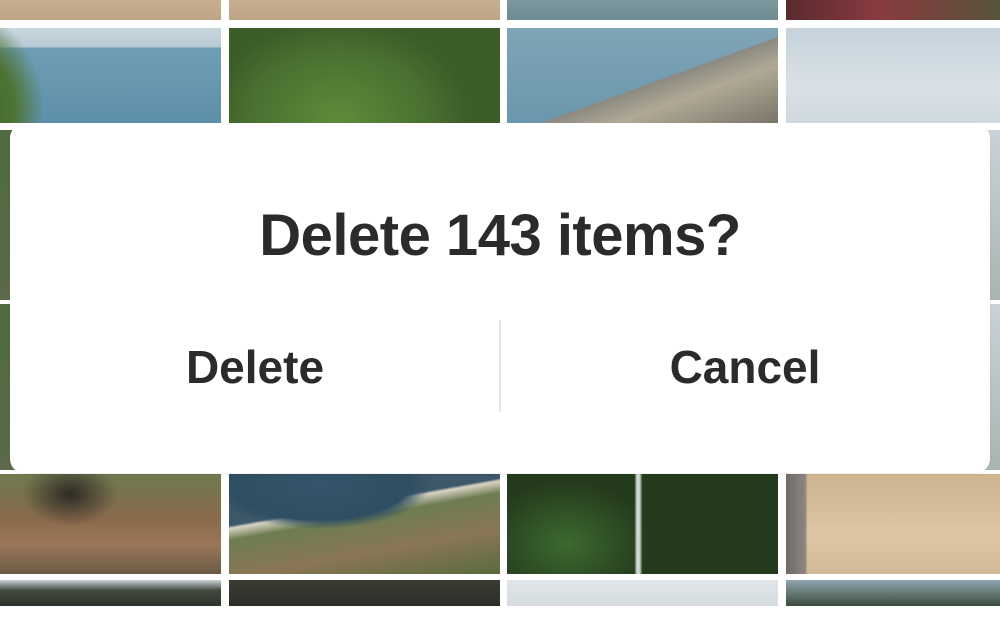 This screenshot has height=625, width=1000. Describe the element at coordinates (255, 367) in the screenshot. I see `delete-button: Delete` at that location.